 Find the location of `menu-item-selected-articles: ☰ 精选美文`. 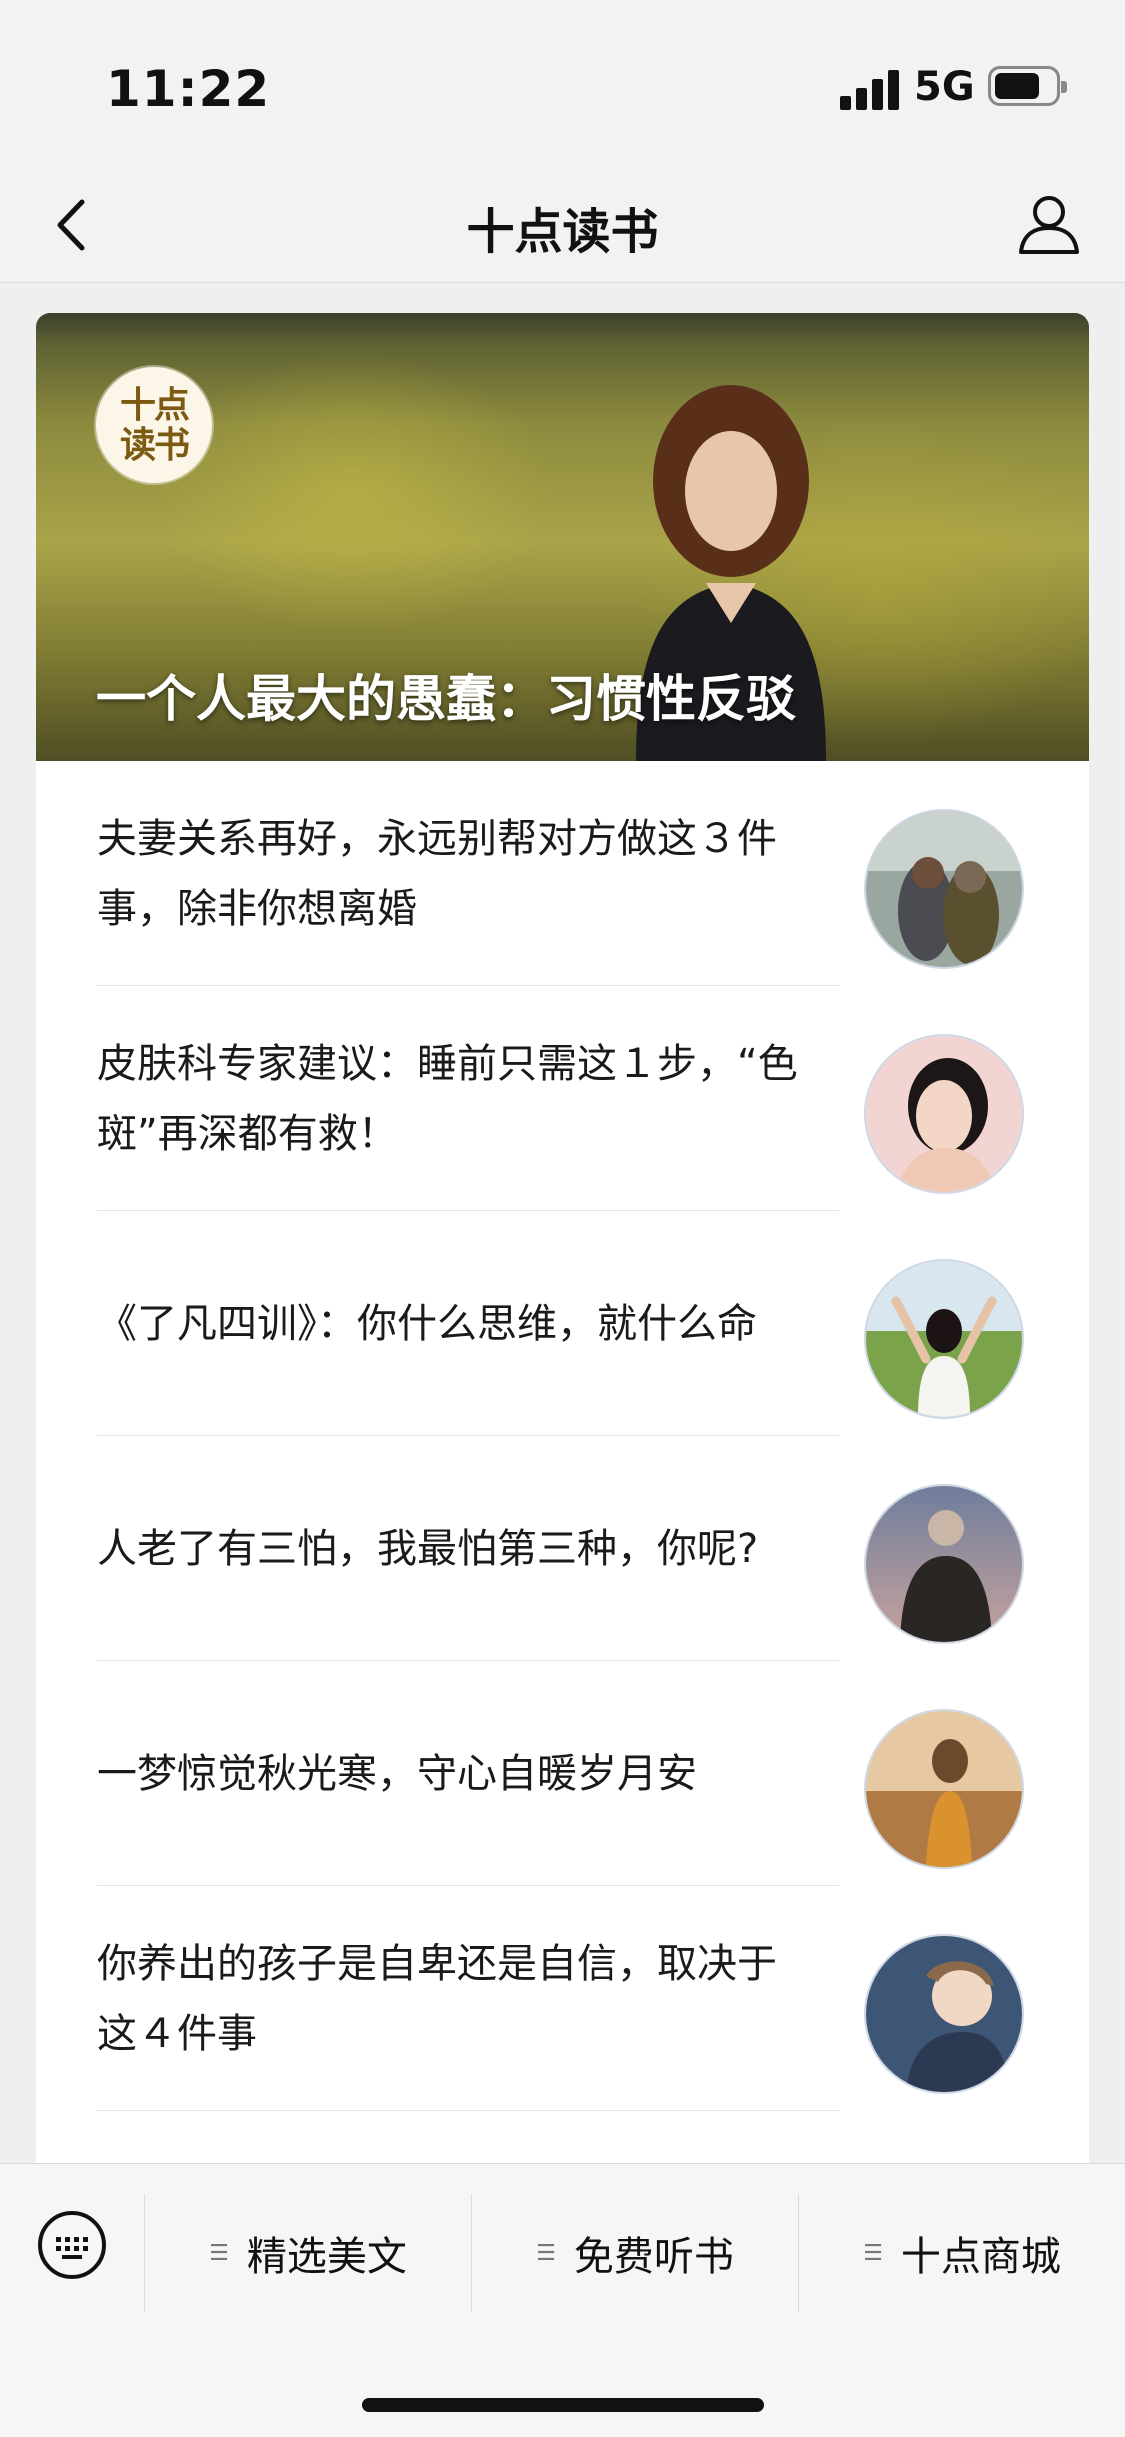

menu-item-selected-articles: ☰ 精选美文 is located at coordinates (308, 2253).